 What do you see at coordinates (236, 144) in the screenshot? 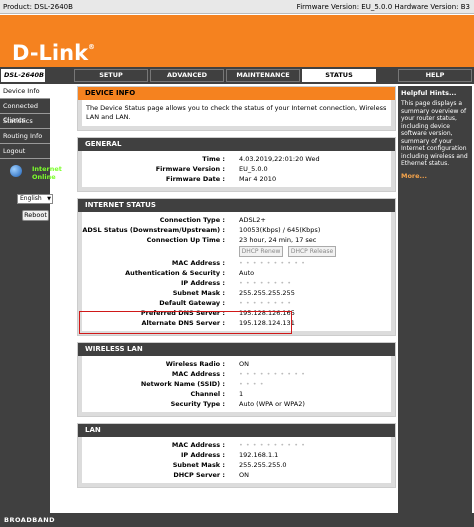
I see `general-title: GENERAL` at bounding box center [236, 144].